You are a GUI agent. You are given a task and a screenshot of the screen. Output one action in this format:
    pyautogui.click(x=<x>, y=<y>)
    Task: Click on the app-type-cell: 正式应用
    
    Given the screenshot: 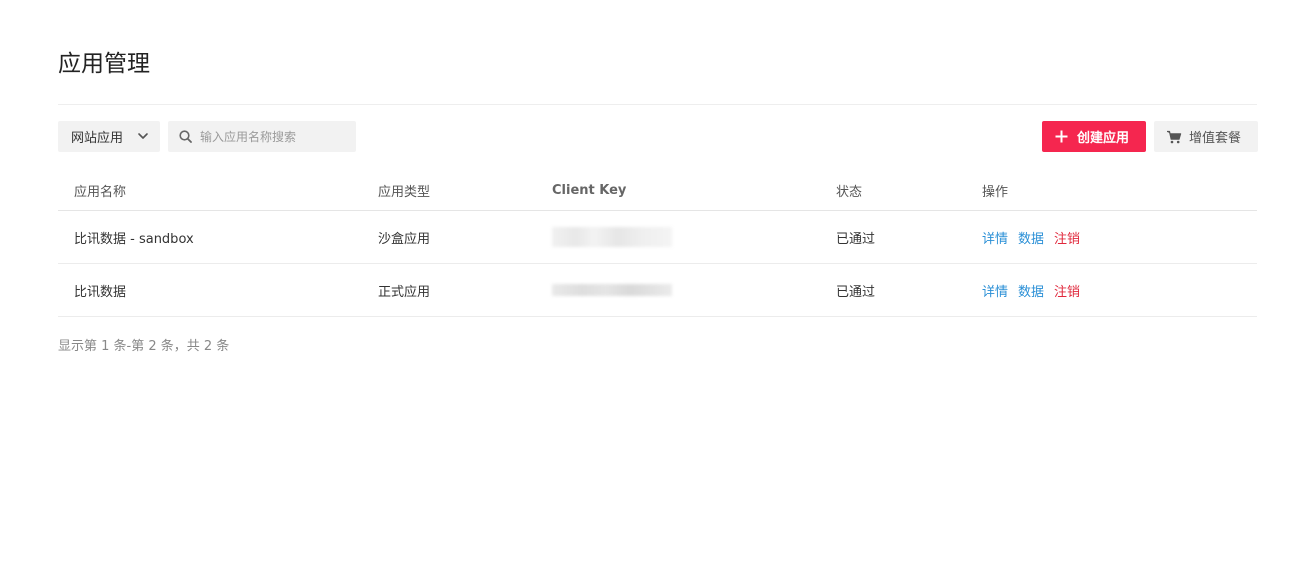 What is the action you would take?
    pyautogui.click(x=404, y=292)
    